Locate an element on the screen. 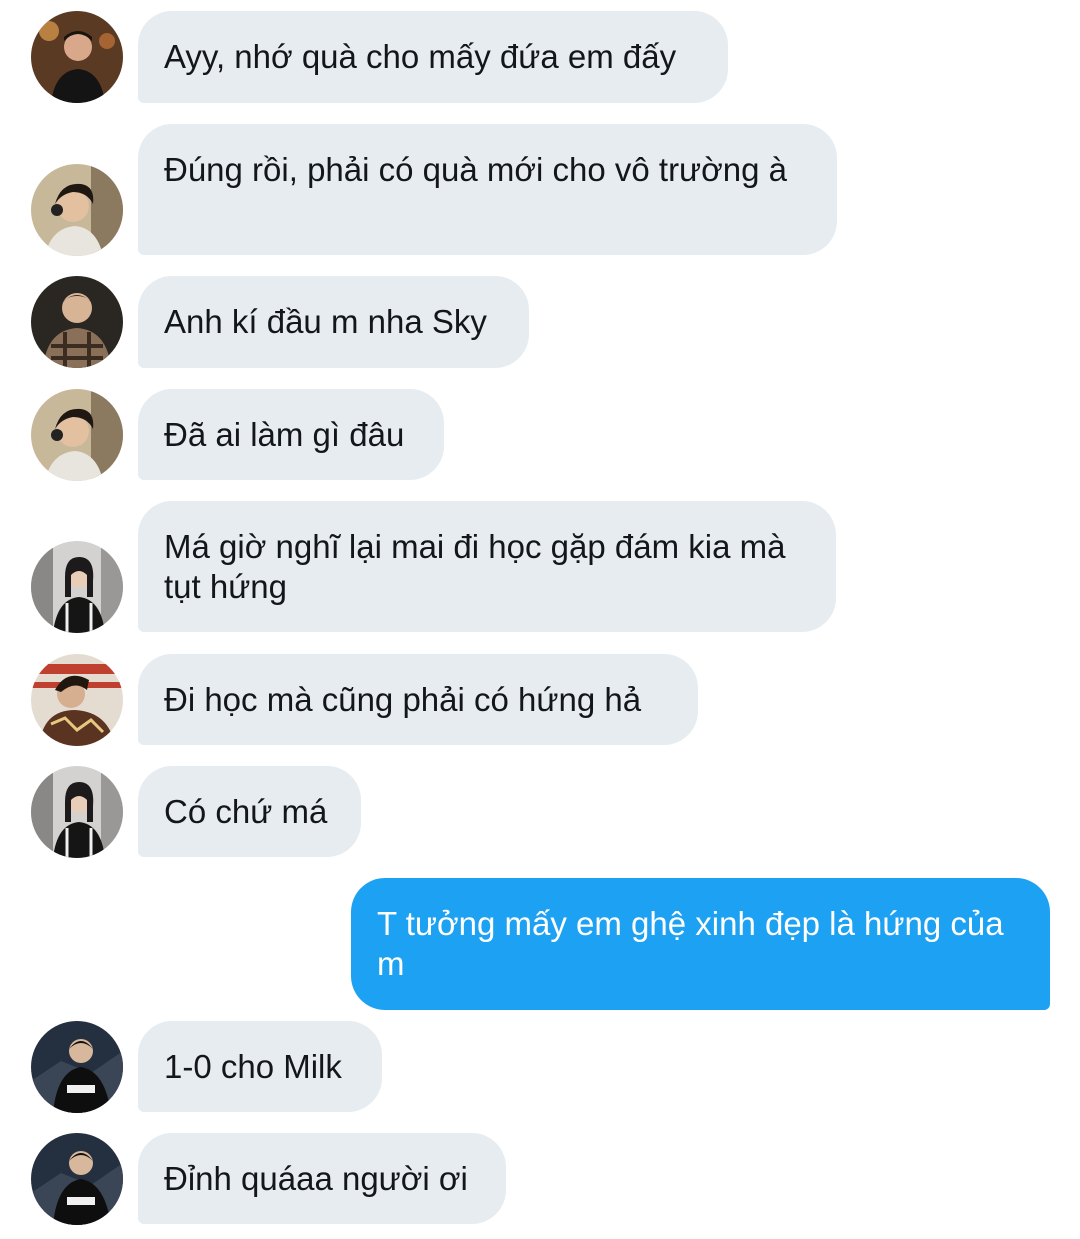 The width and height of the screenshot is (1080, 1239). message-text: Đã ai làm gì đâu is located at coordinates (284, 434).